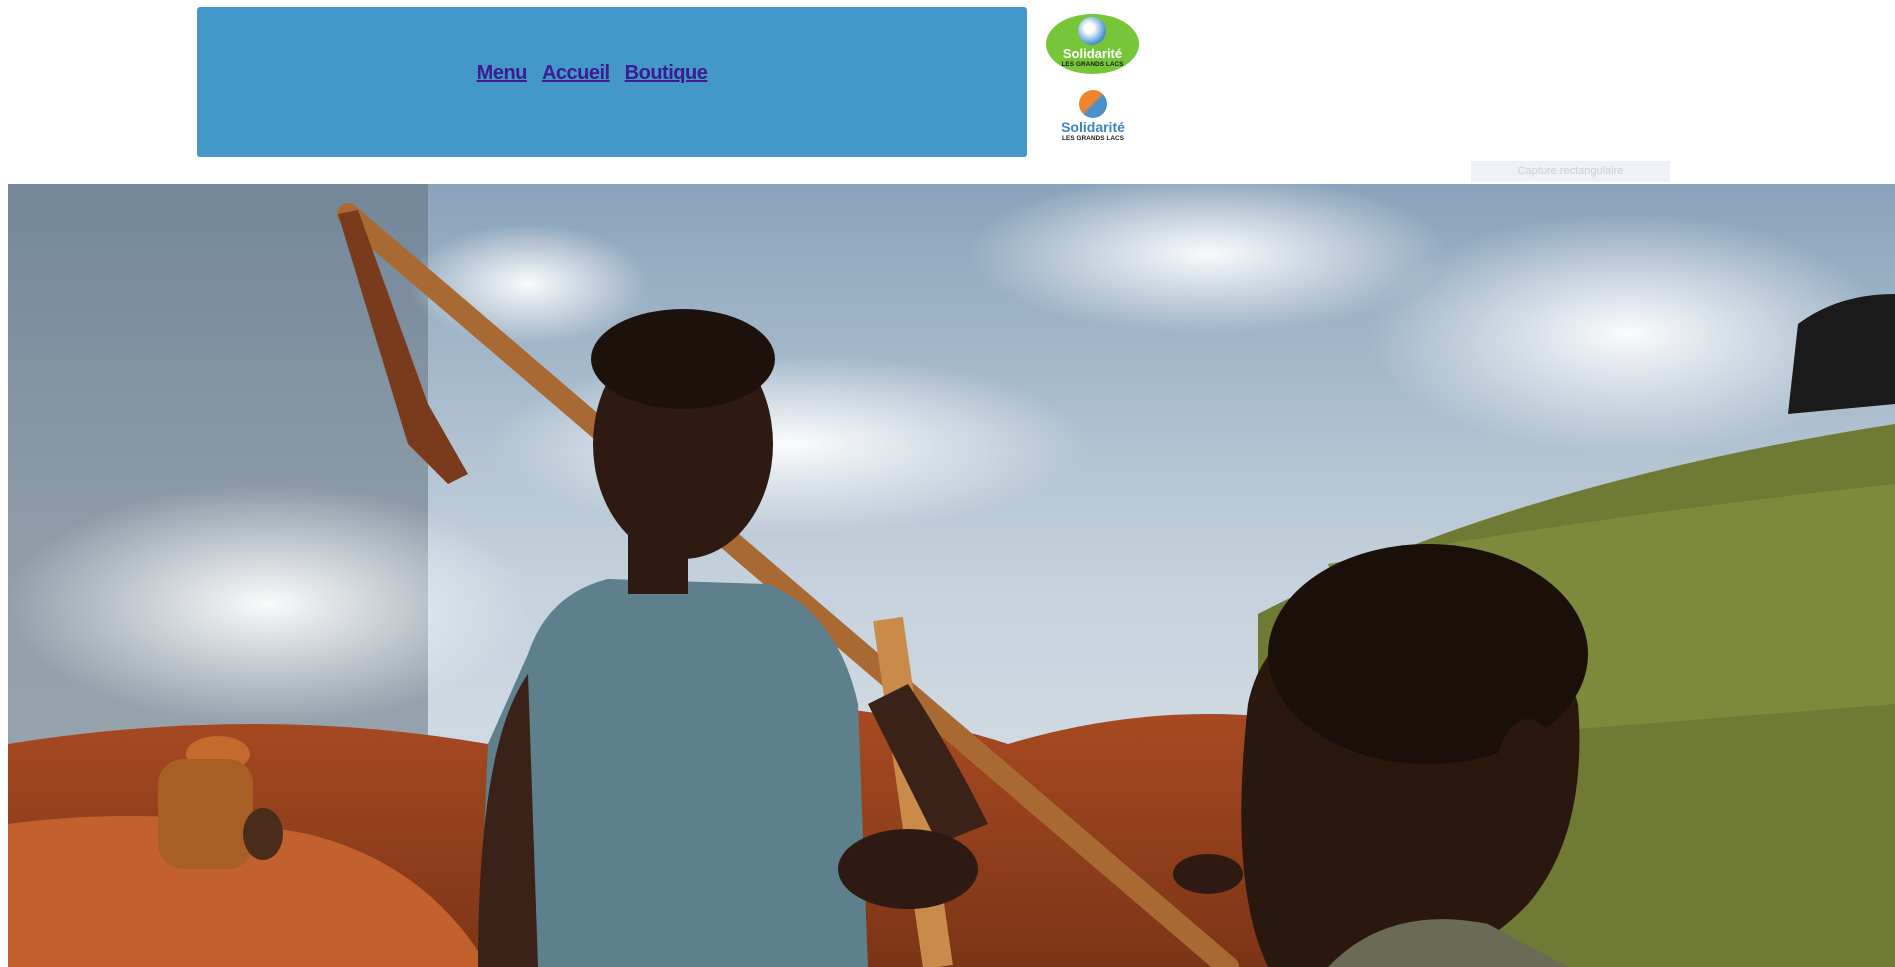  What do you see at coordinates (612, 73) in the screenshot?
I see `nav-links: Menu Accueil Boutique` at bounding box center [612, 73].